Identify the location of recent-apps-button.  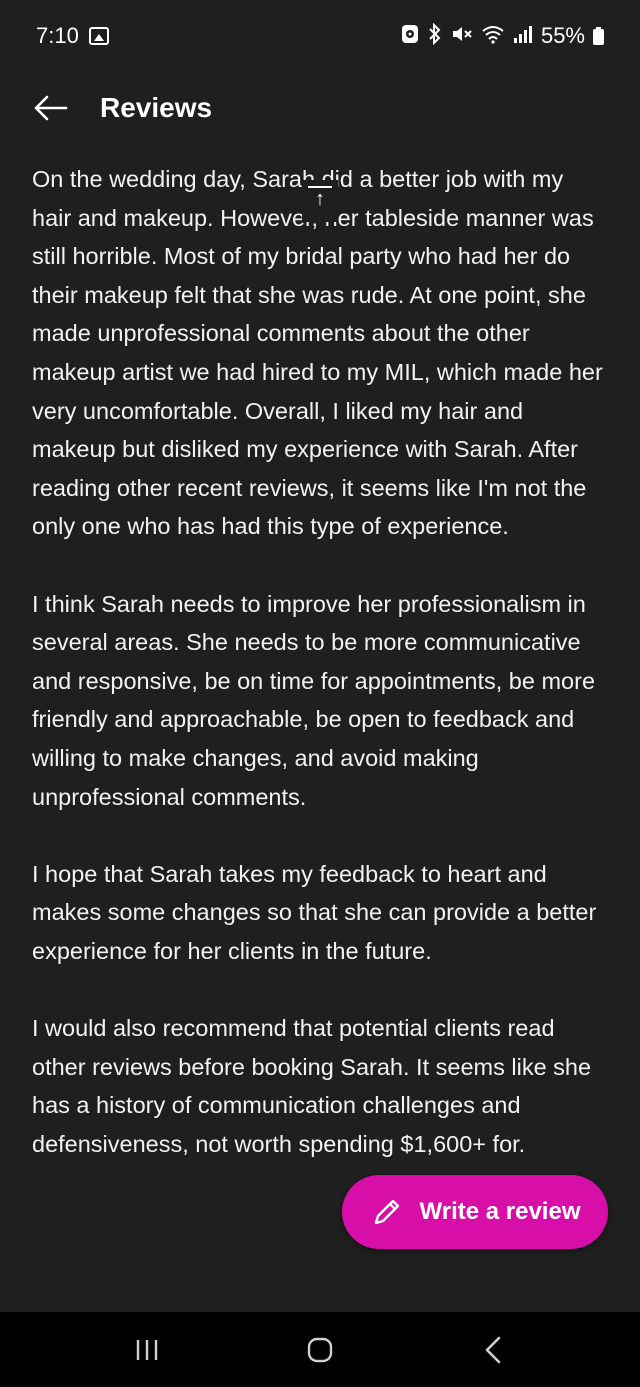
(147, 1350).